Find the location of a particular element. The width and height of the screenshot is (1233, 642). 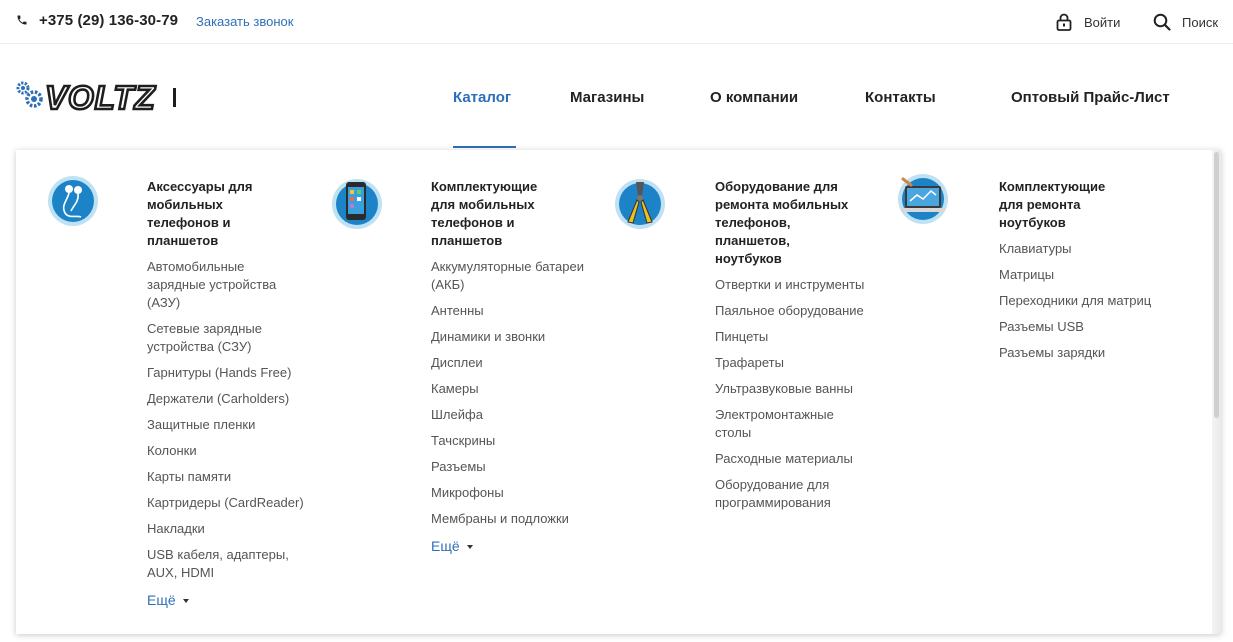

phone-number: +375 (29) 136-30-79 is located at coordinates (108, 20).